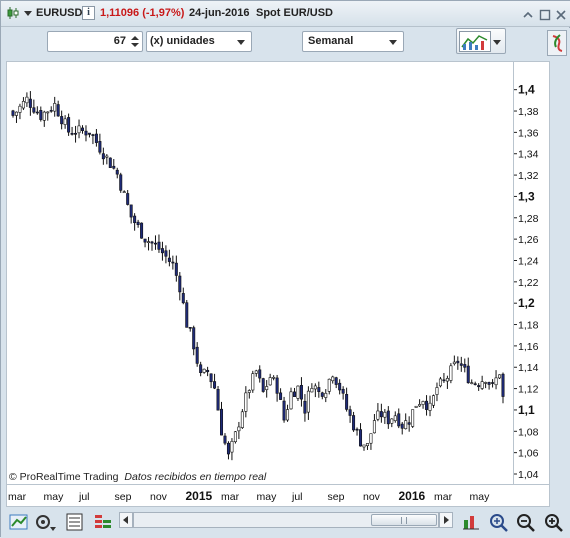  Describe the element at coordinates (19, 522) in the screenshot. I see `chart-type-icon` at that location.